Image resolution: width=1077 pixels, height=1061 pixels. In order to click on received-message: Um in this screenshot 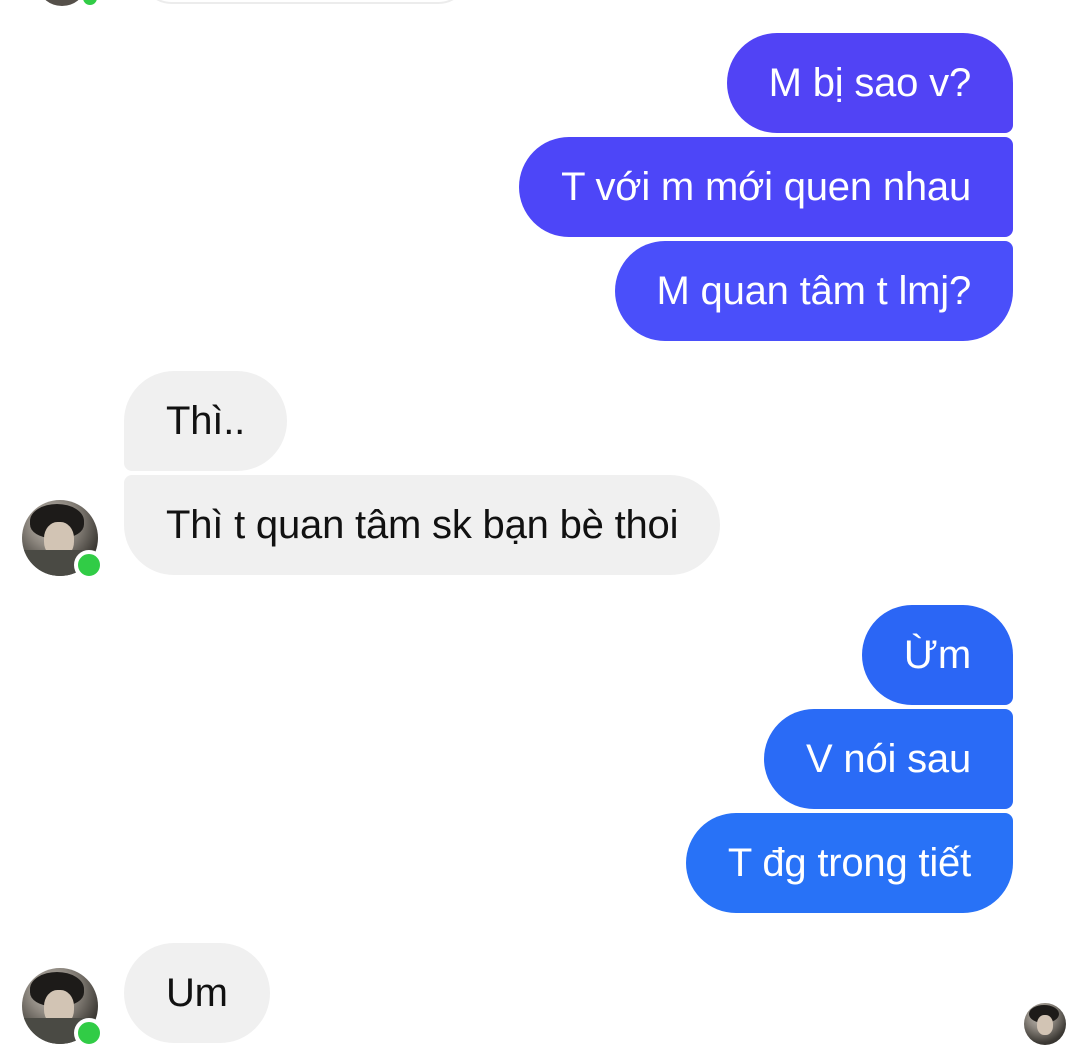, I will do `click(197, 993)`.